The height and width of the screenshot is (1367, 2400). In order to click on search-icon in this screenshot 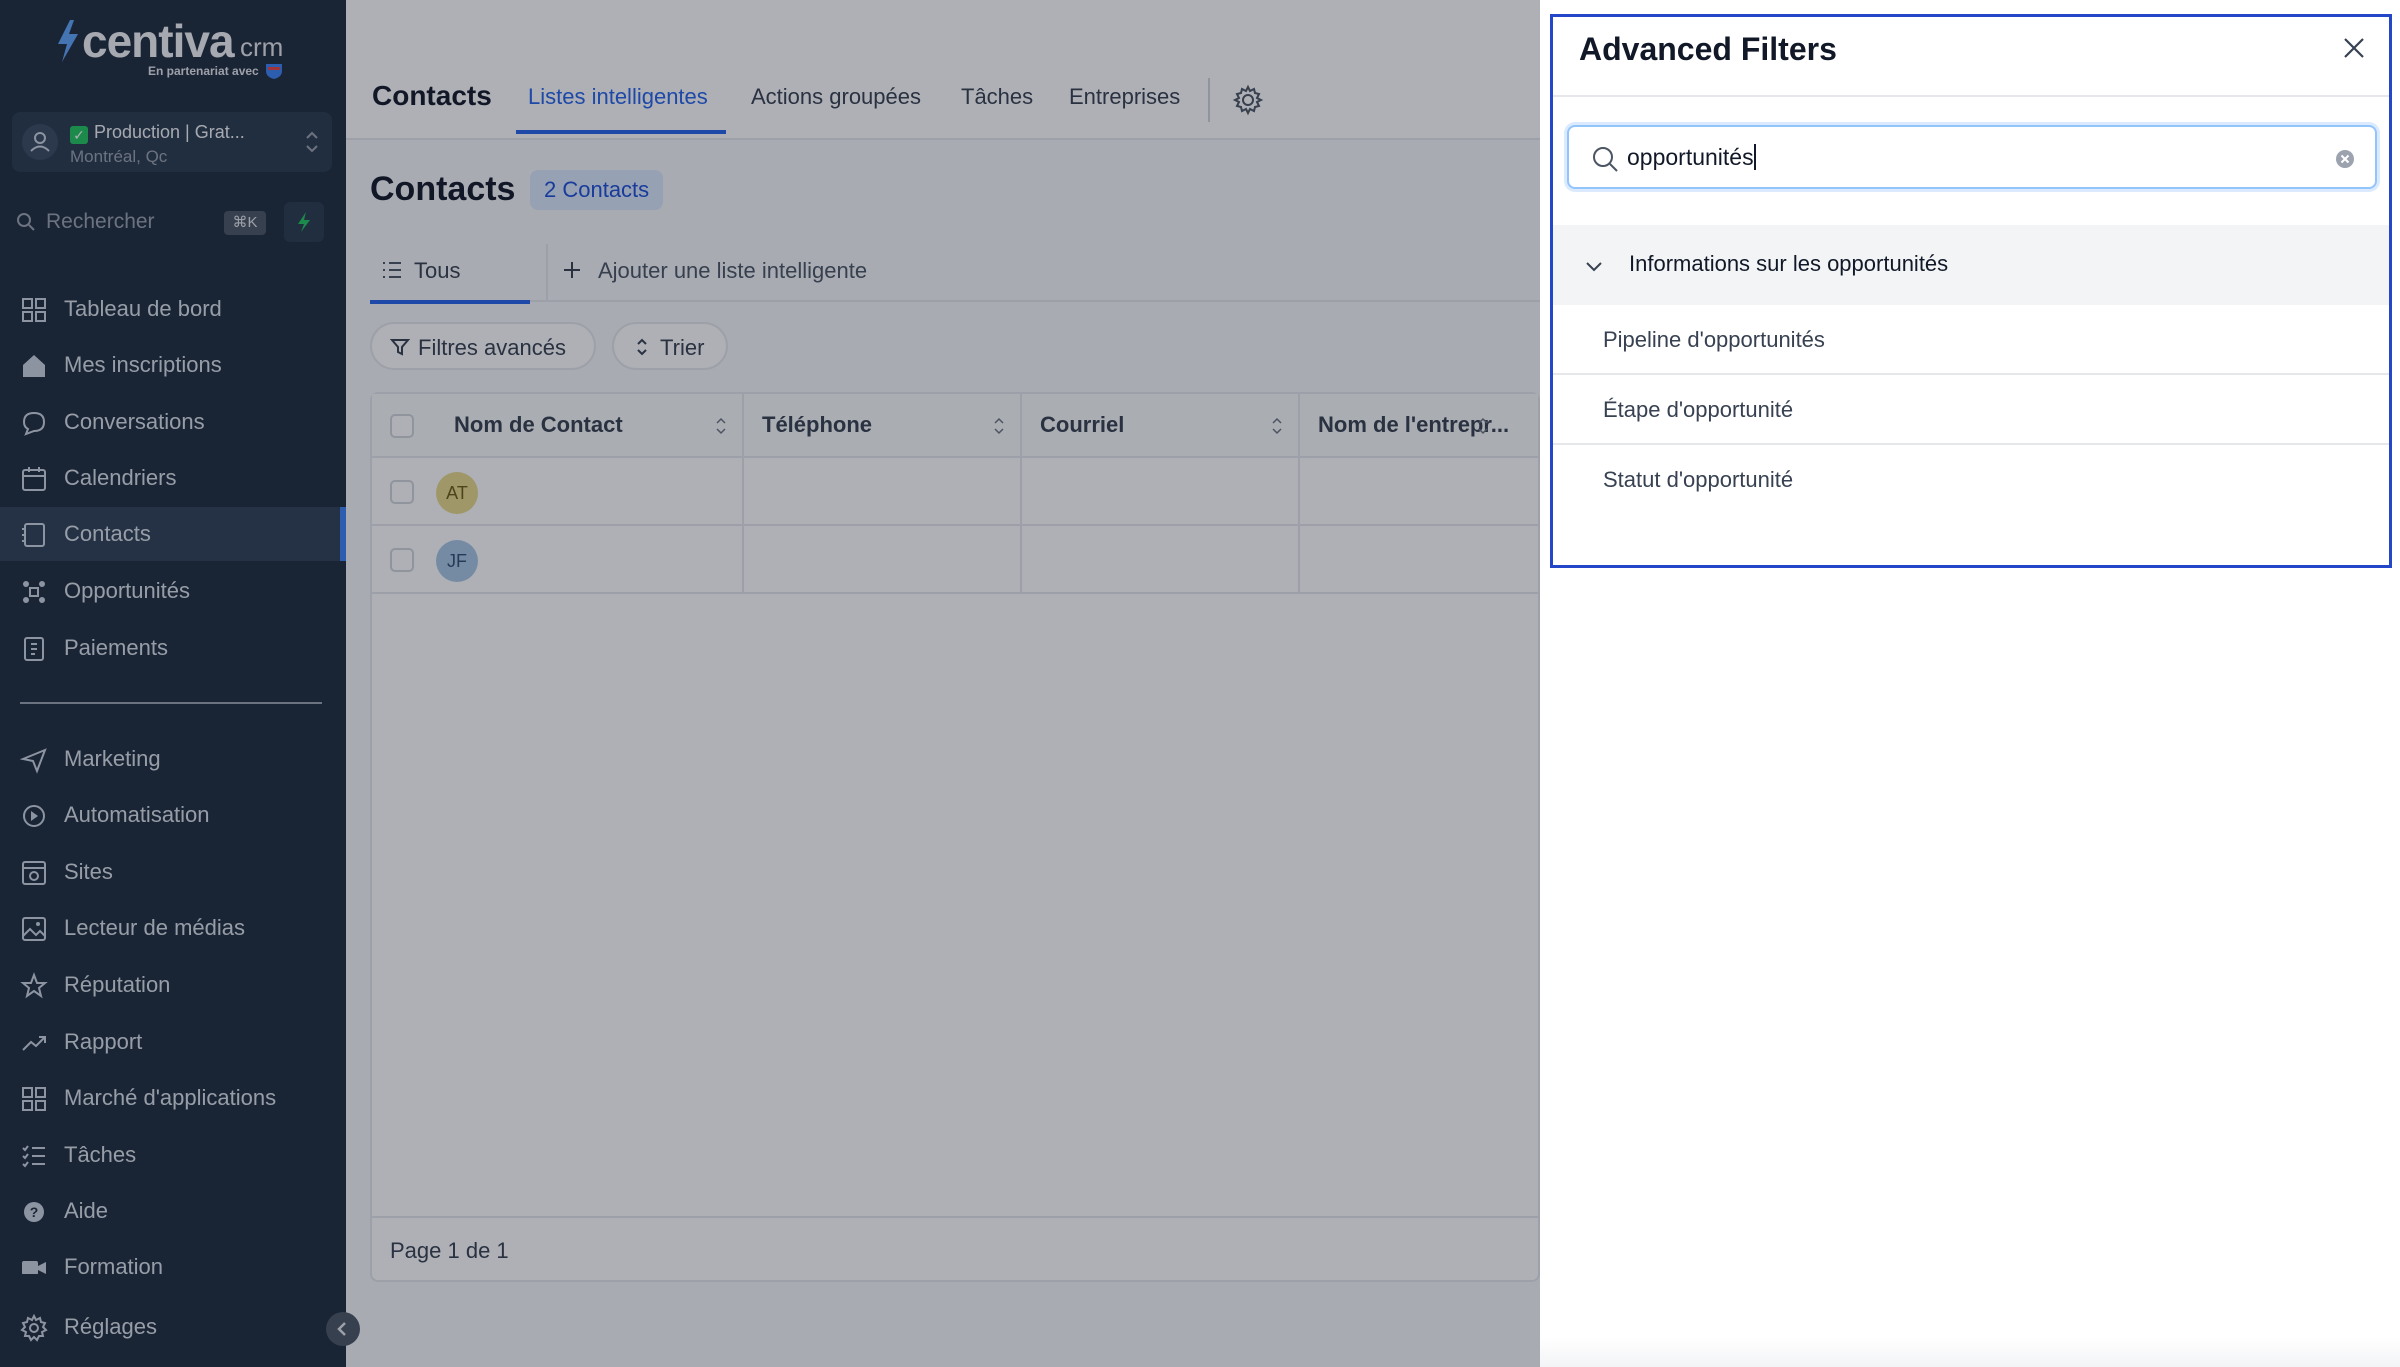, I will do `click(1605, 159)`.